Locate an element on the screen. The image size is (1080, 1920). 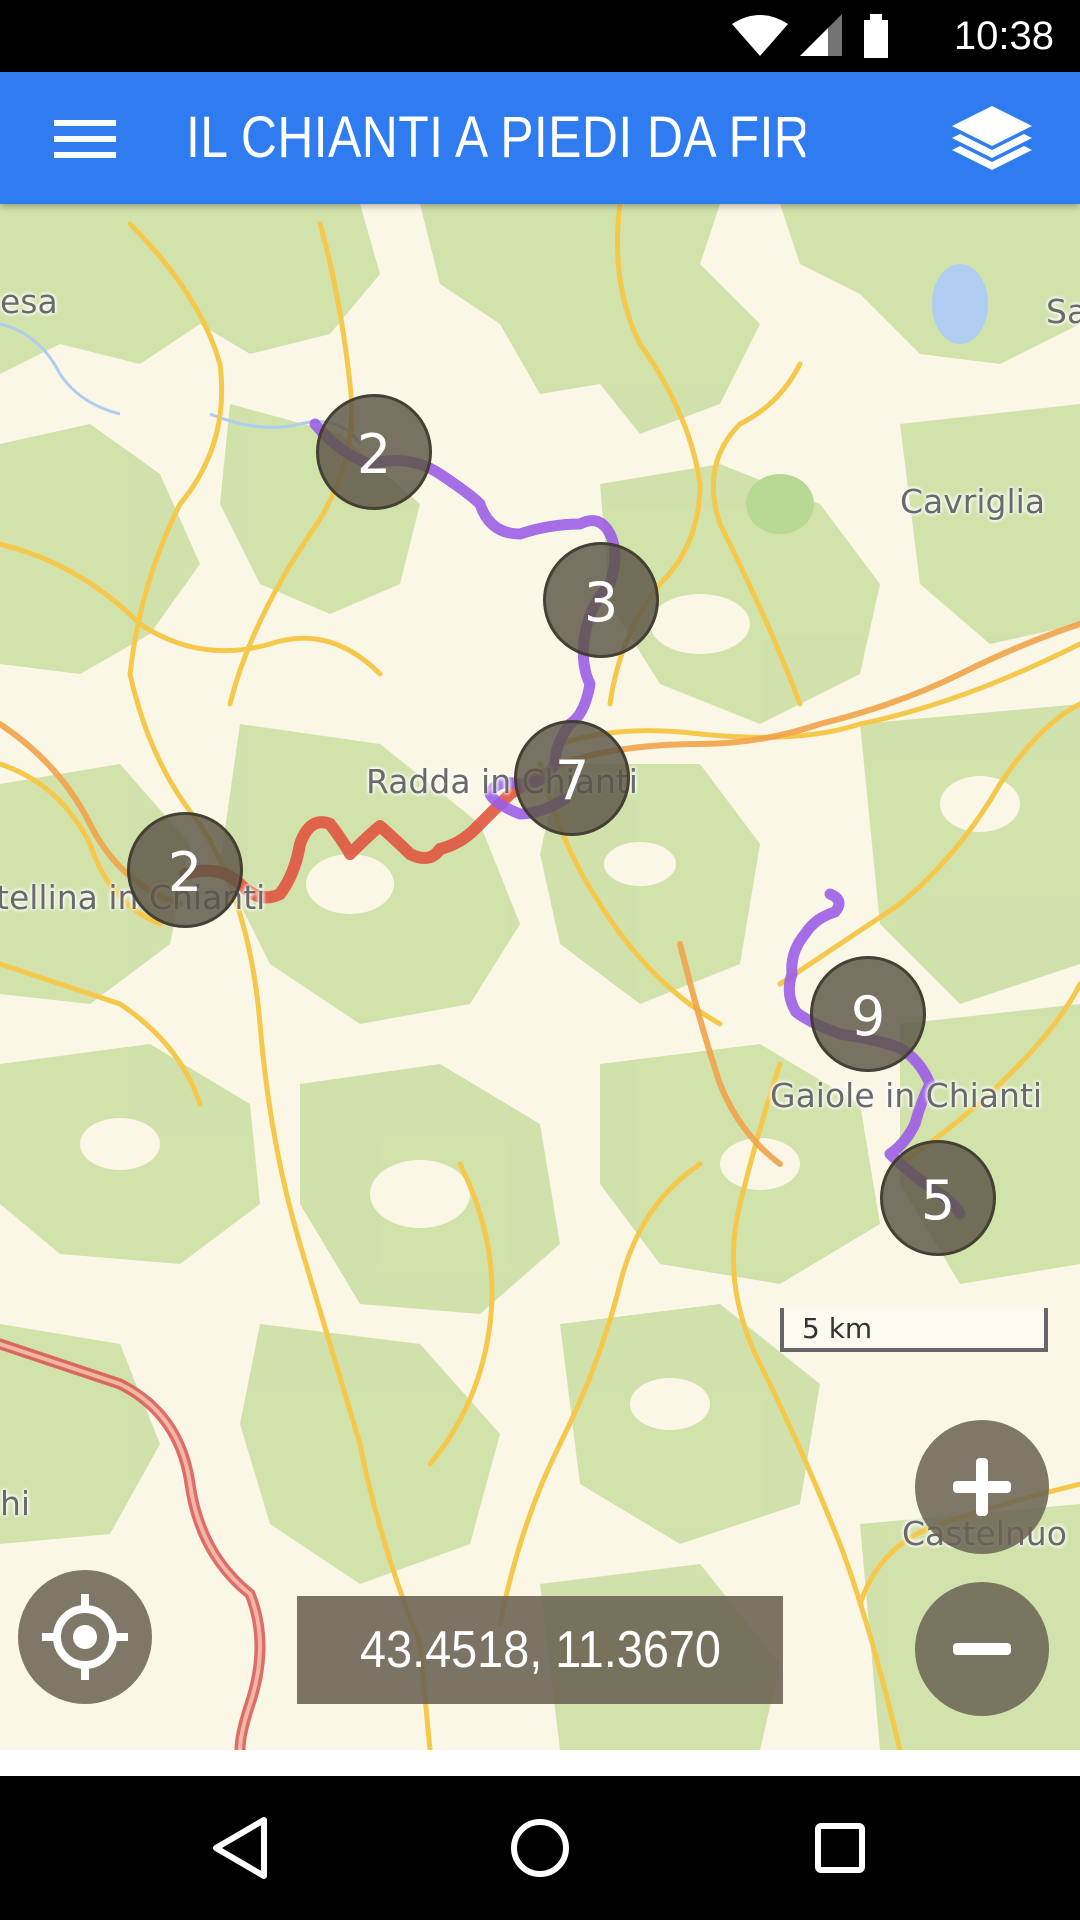
navigation-bar is located at coordinates (540, 1848).